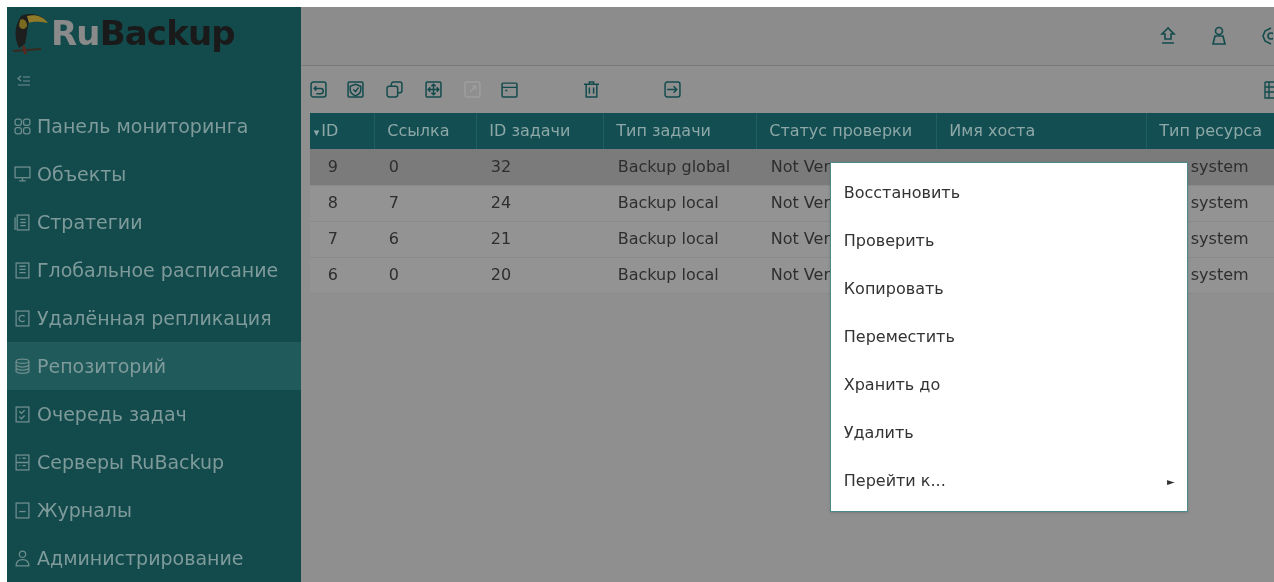  Describe the element at coordinates (355, 89) in the screenshot. I see `shield-check-icon` at that location.